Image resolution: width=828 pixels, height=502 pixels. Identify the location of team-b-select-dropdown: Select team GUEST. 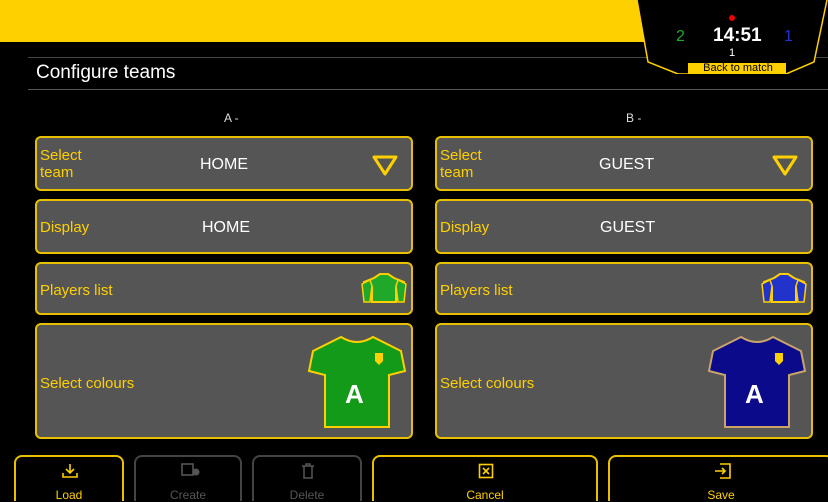
(624, 163).